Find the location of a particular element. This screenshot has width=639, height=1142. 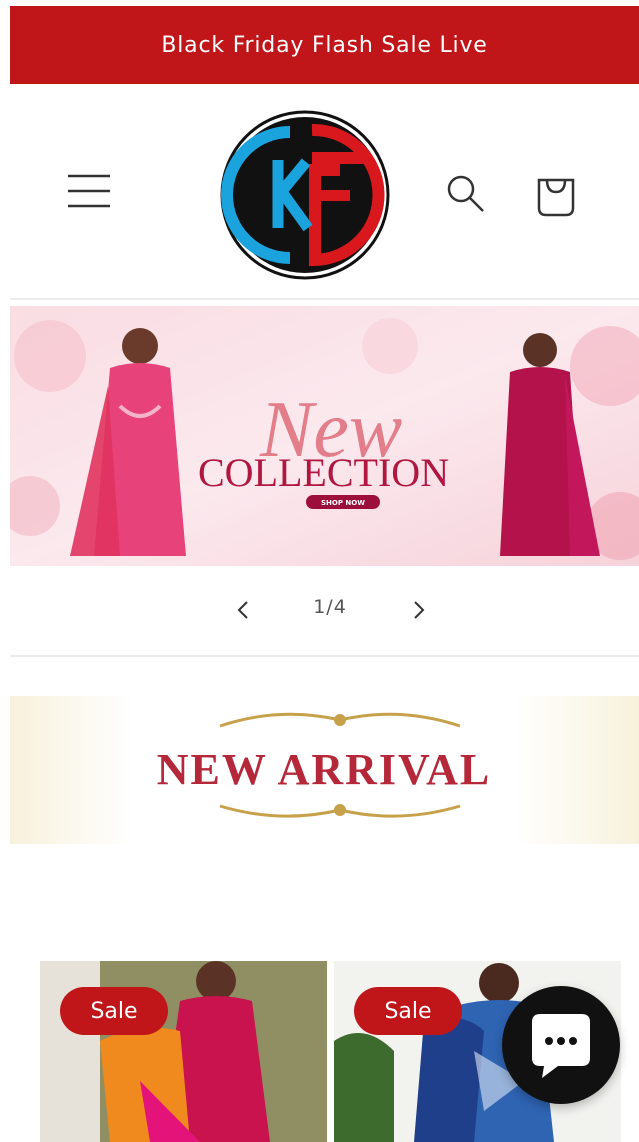

announcement-text: Black Friday Flash Sale Live is located at coordinates (324, 45).